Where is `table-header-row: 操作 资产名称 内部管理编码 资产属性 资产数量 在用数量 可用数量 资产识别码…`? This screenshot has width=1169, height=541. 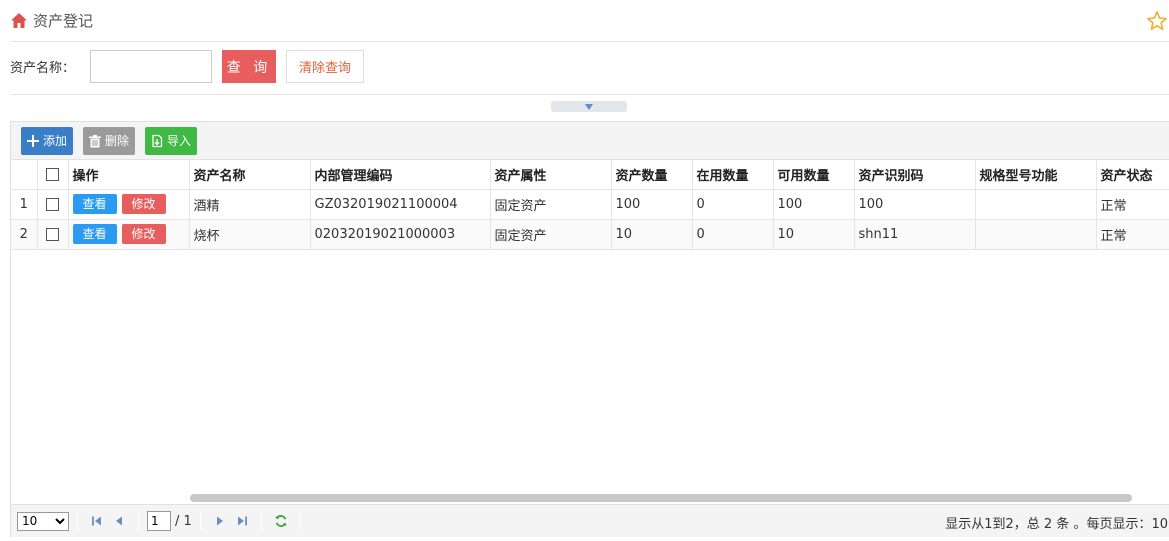
table-header-row: 操作 资产名称 内部管理编码 资产属性 资产数量 在用数量 可用数量 资产识别码… is located at coordinates (590, 175).